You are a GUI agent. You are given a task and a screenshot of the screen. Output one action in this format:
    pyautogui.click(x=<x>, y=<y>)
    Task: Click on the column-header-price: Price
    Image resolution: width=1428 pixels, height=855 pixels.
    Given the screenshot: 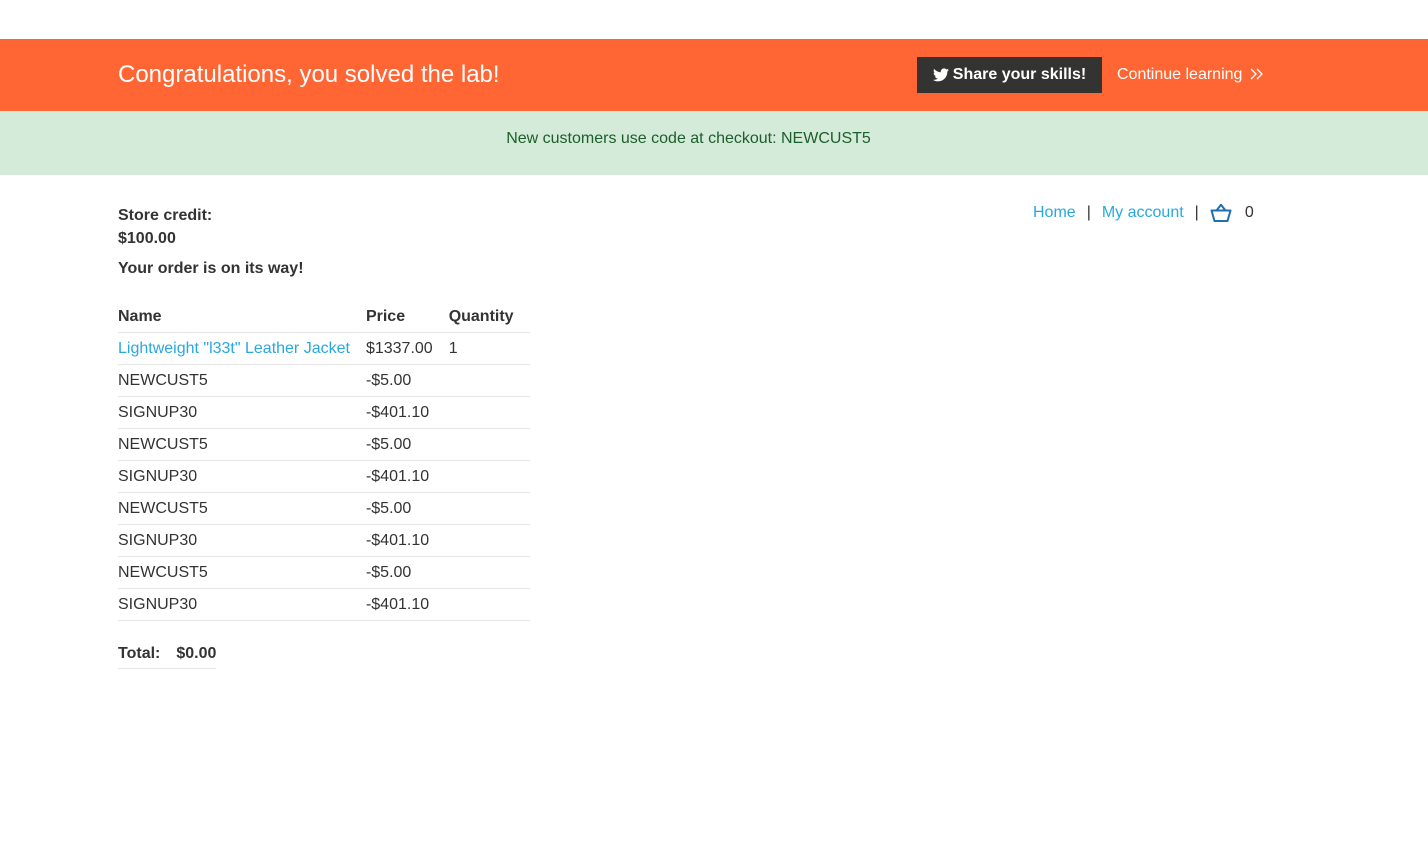 What is the action you would take?
    pyautogui.click(x=407, y=317)
    